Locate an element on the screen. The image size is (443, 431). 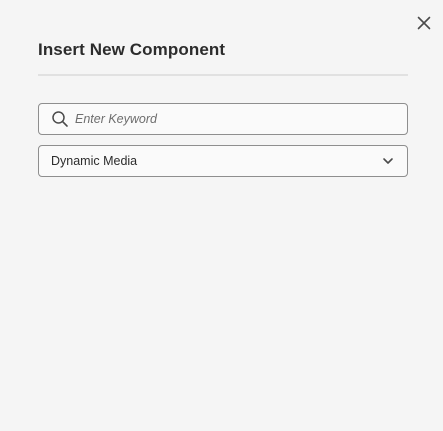
search-icon is located at coordinates (60, 119).